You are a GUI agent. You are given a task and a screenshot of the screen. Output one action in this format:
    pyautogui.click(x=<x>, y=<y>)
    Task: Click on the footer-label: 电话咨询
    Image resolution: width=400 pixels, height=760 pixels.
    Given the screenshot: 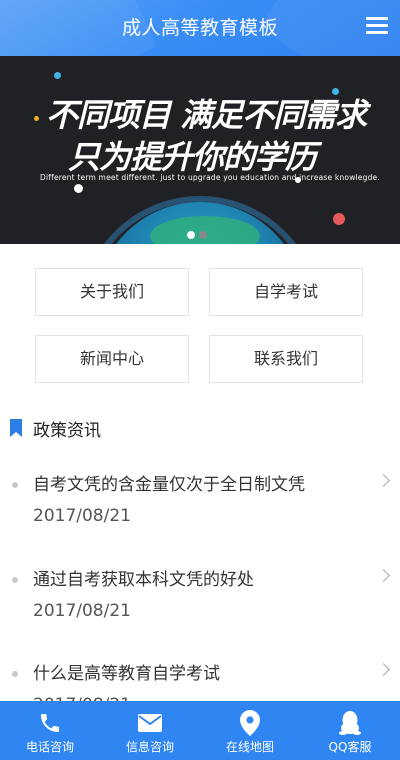 What is the action you would take?
    pyautogui.click(x=49, y=747)
    